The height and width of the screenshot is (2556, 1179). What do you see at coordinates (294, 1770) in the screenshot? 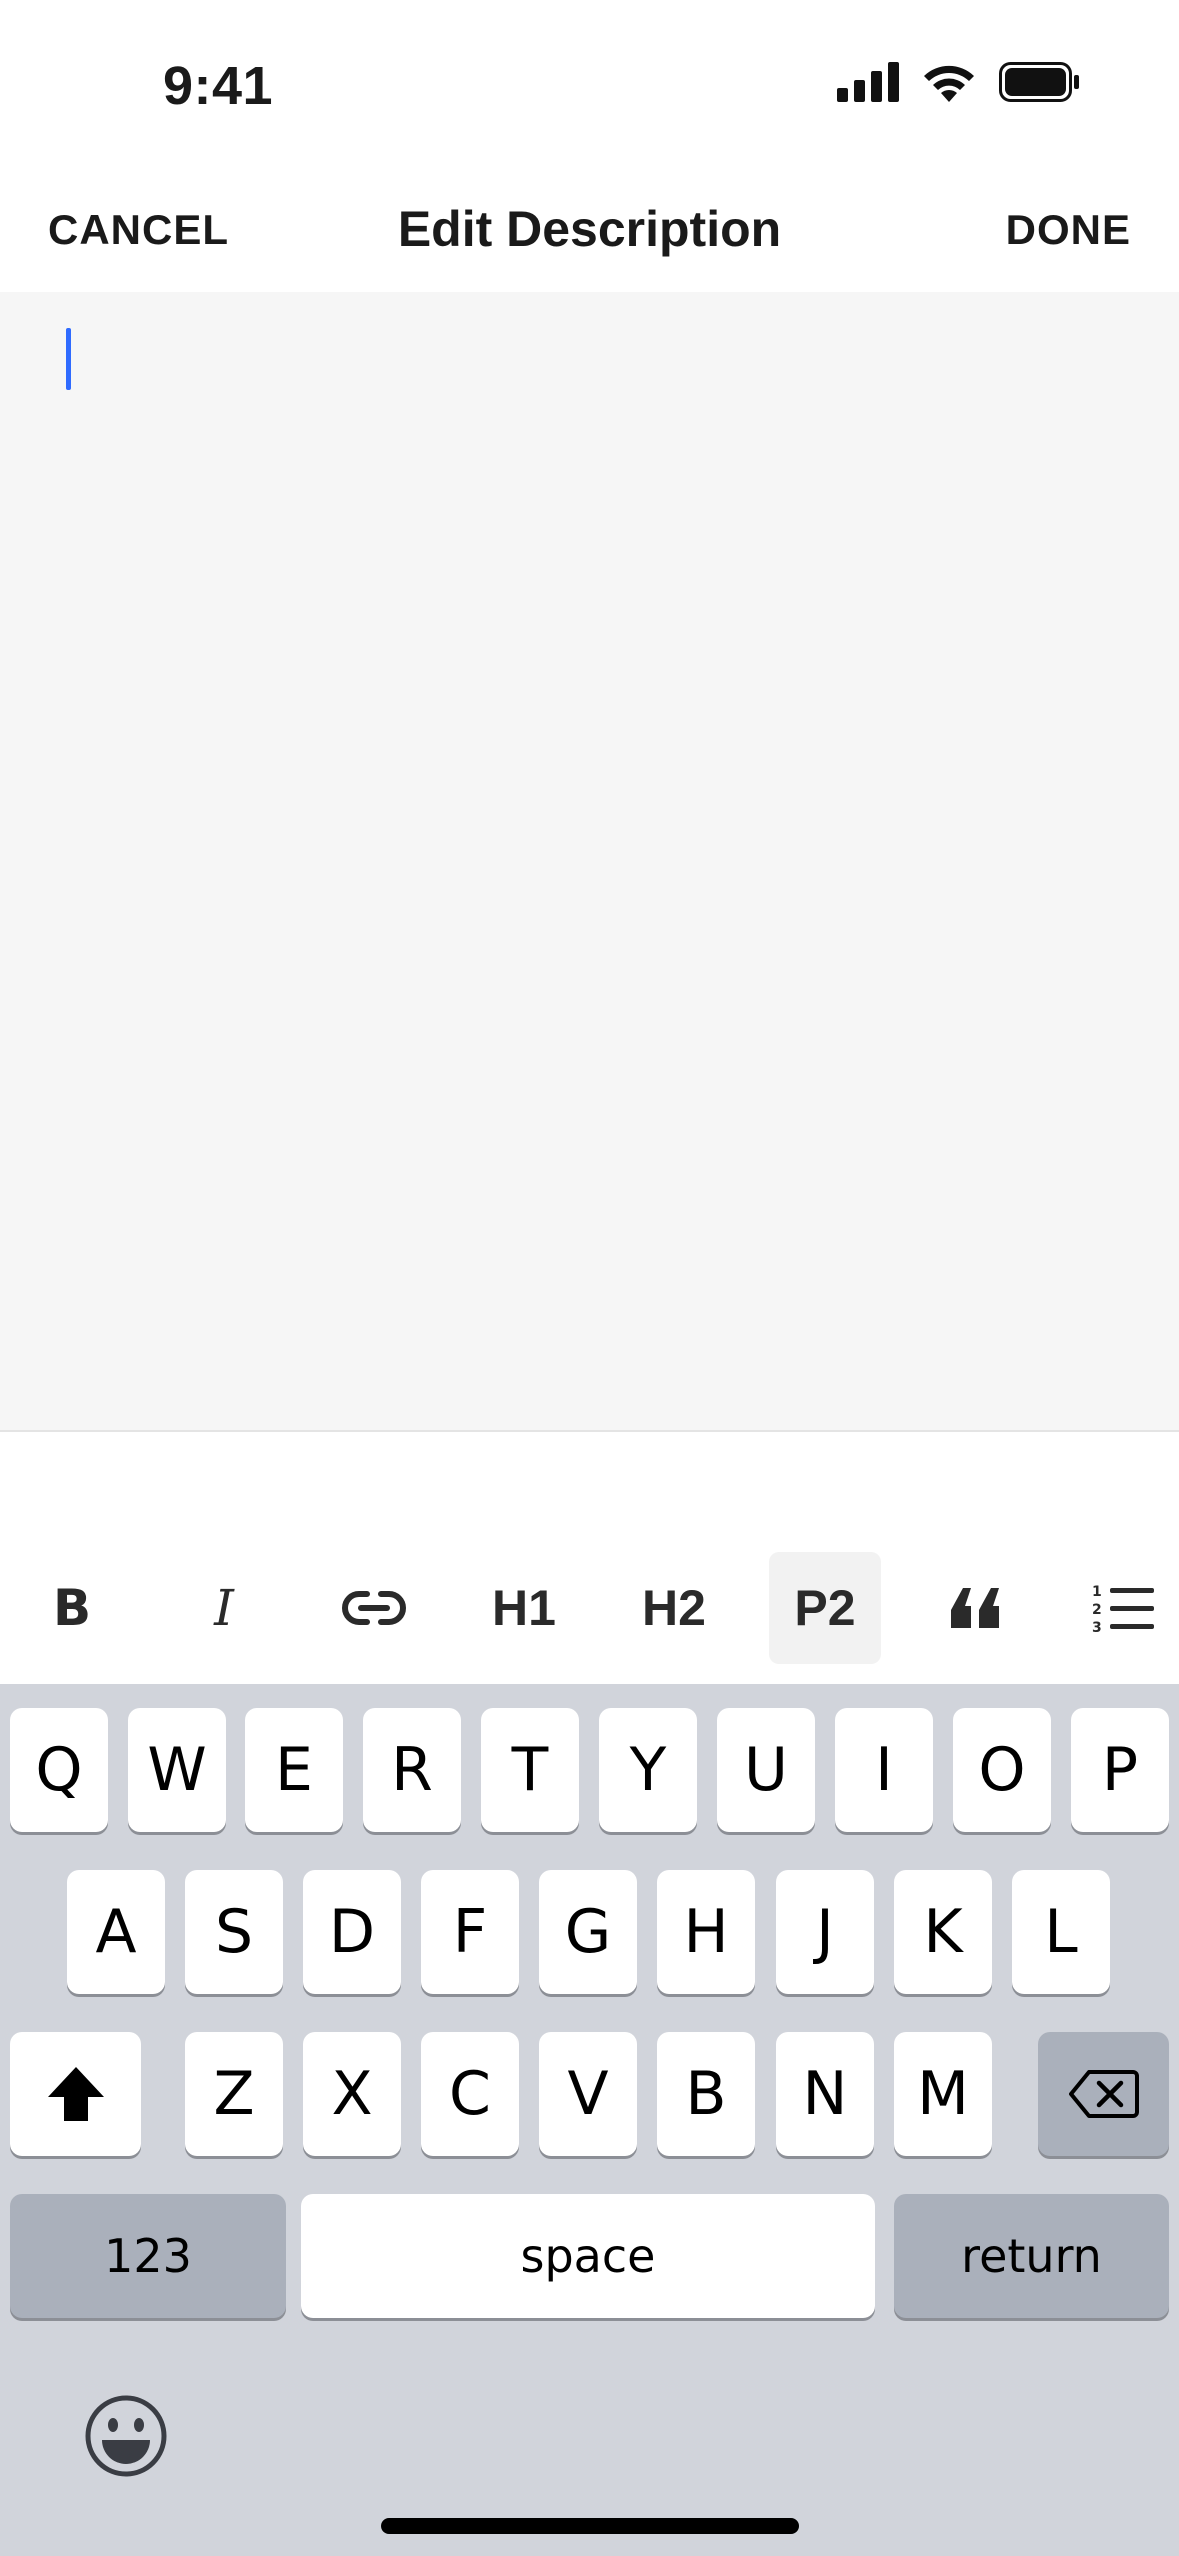
I see `key-e: E` at bounding box center [294, 1770].